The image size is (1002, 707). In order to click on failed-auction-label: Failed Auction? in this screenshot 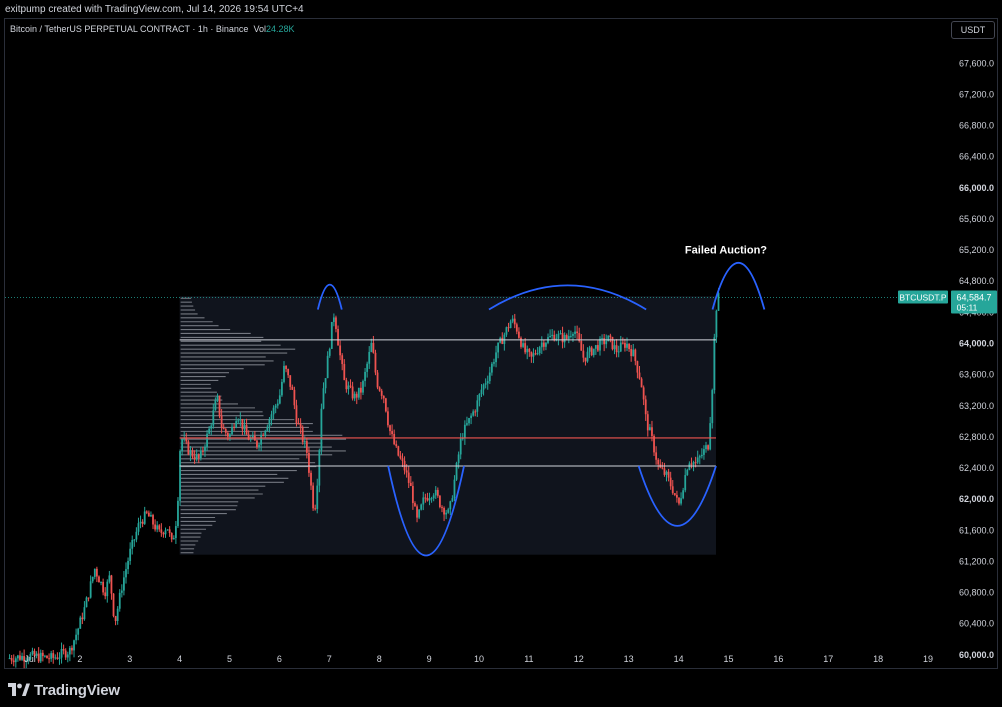, I will do `click(726, 250)`.